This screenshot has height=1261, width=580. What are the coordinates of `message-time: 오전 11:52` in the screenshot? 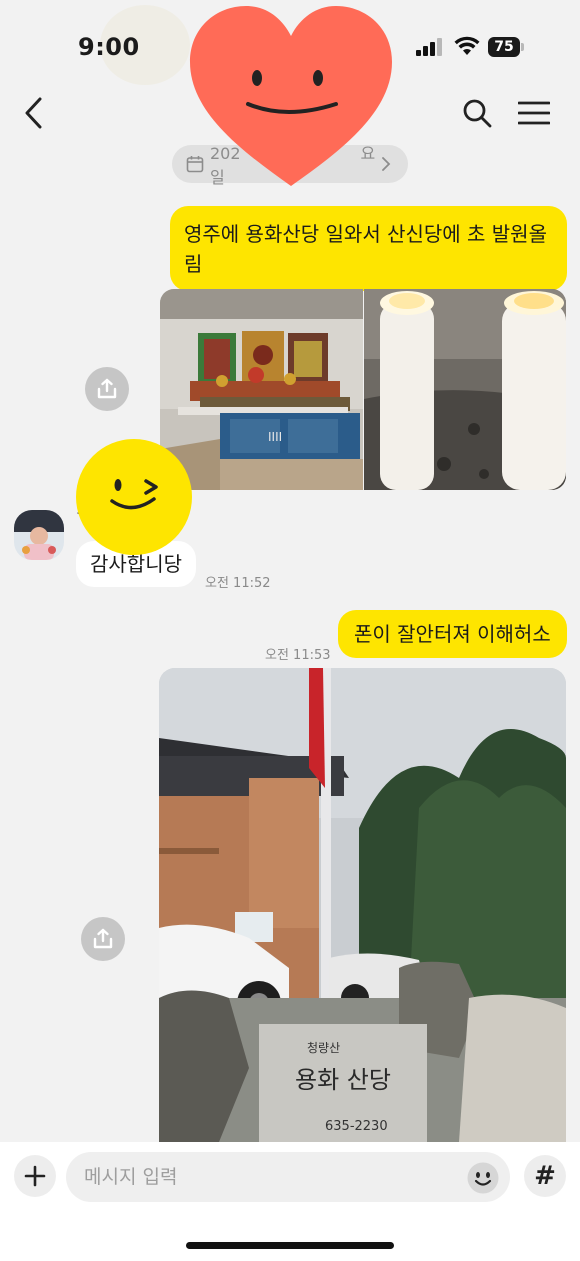 It's located at (238, 583).